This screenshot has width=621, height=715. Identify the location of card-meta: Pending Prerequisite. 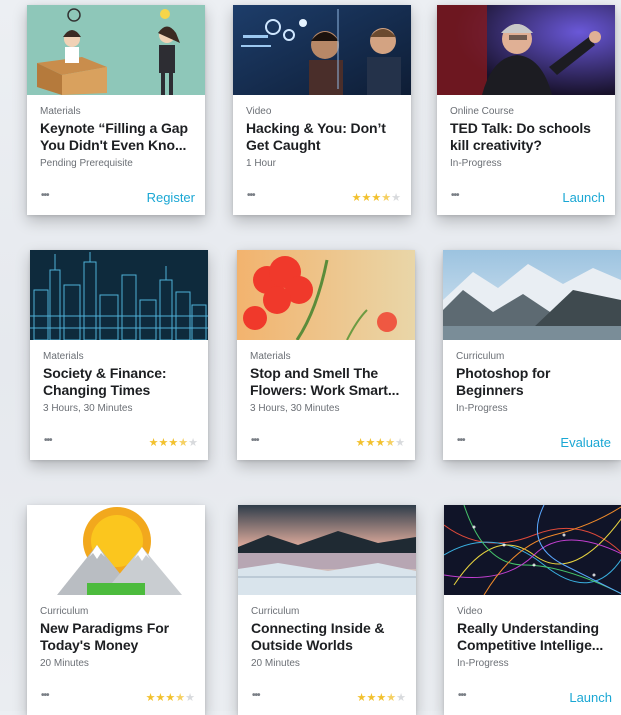
(86, 163).